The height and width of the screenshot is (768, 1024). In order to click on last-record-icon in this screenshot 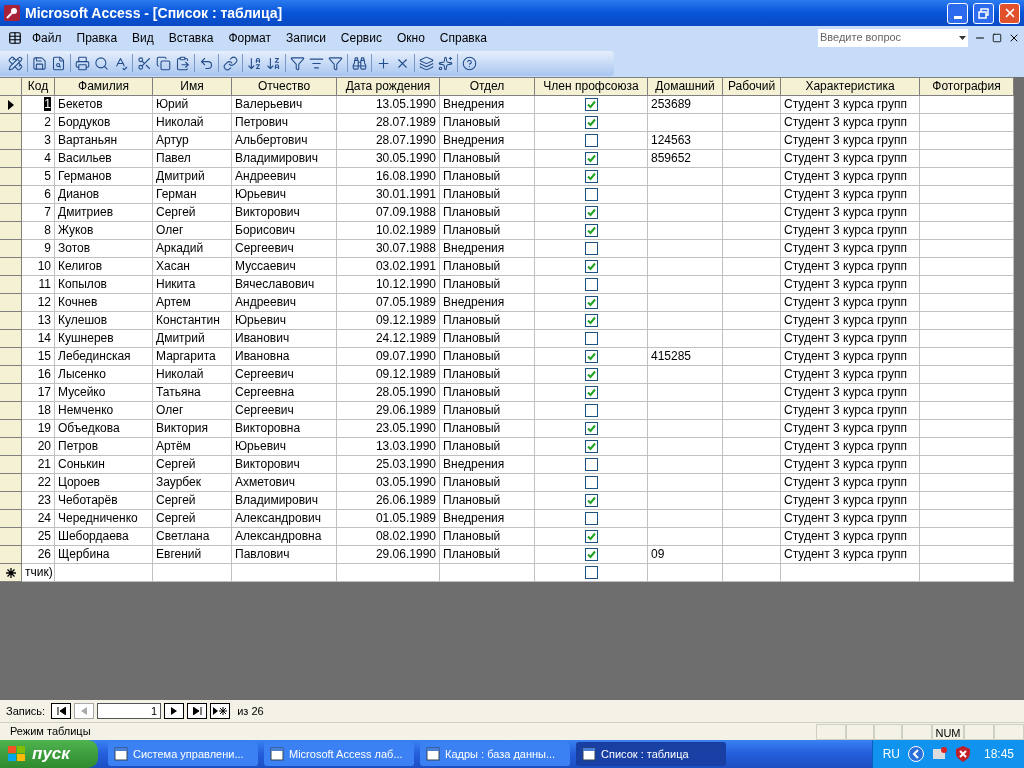, I will do `click(197, 711)`.